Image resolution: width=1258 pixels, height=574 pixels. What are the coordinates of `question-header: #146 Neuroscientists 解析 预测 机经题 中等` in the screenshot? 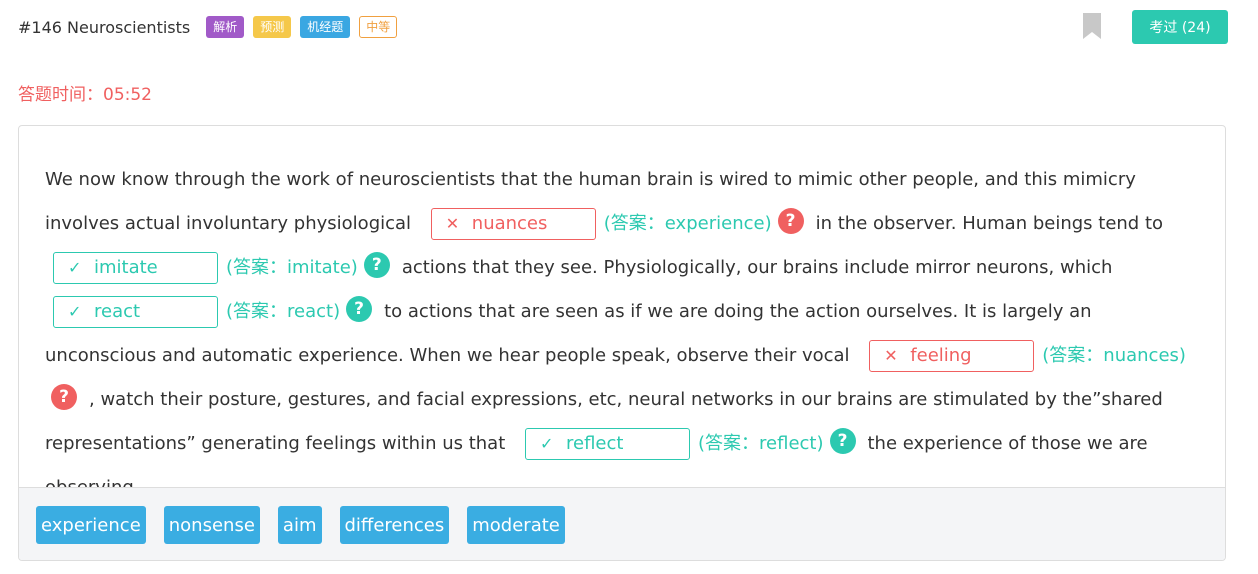 It's located at (212, 27).